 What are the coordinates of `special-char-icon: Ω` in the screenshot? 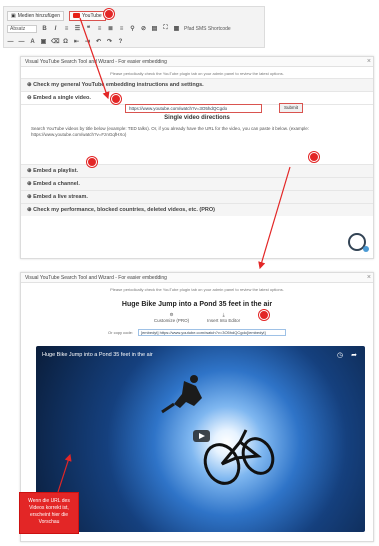 It's located at (65, 42).